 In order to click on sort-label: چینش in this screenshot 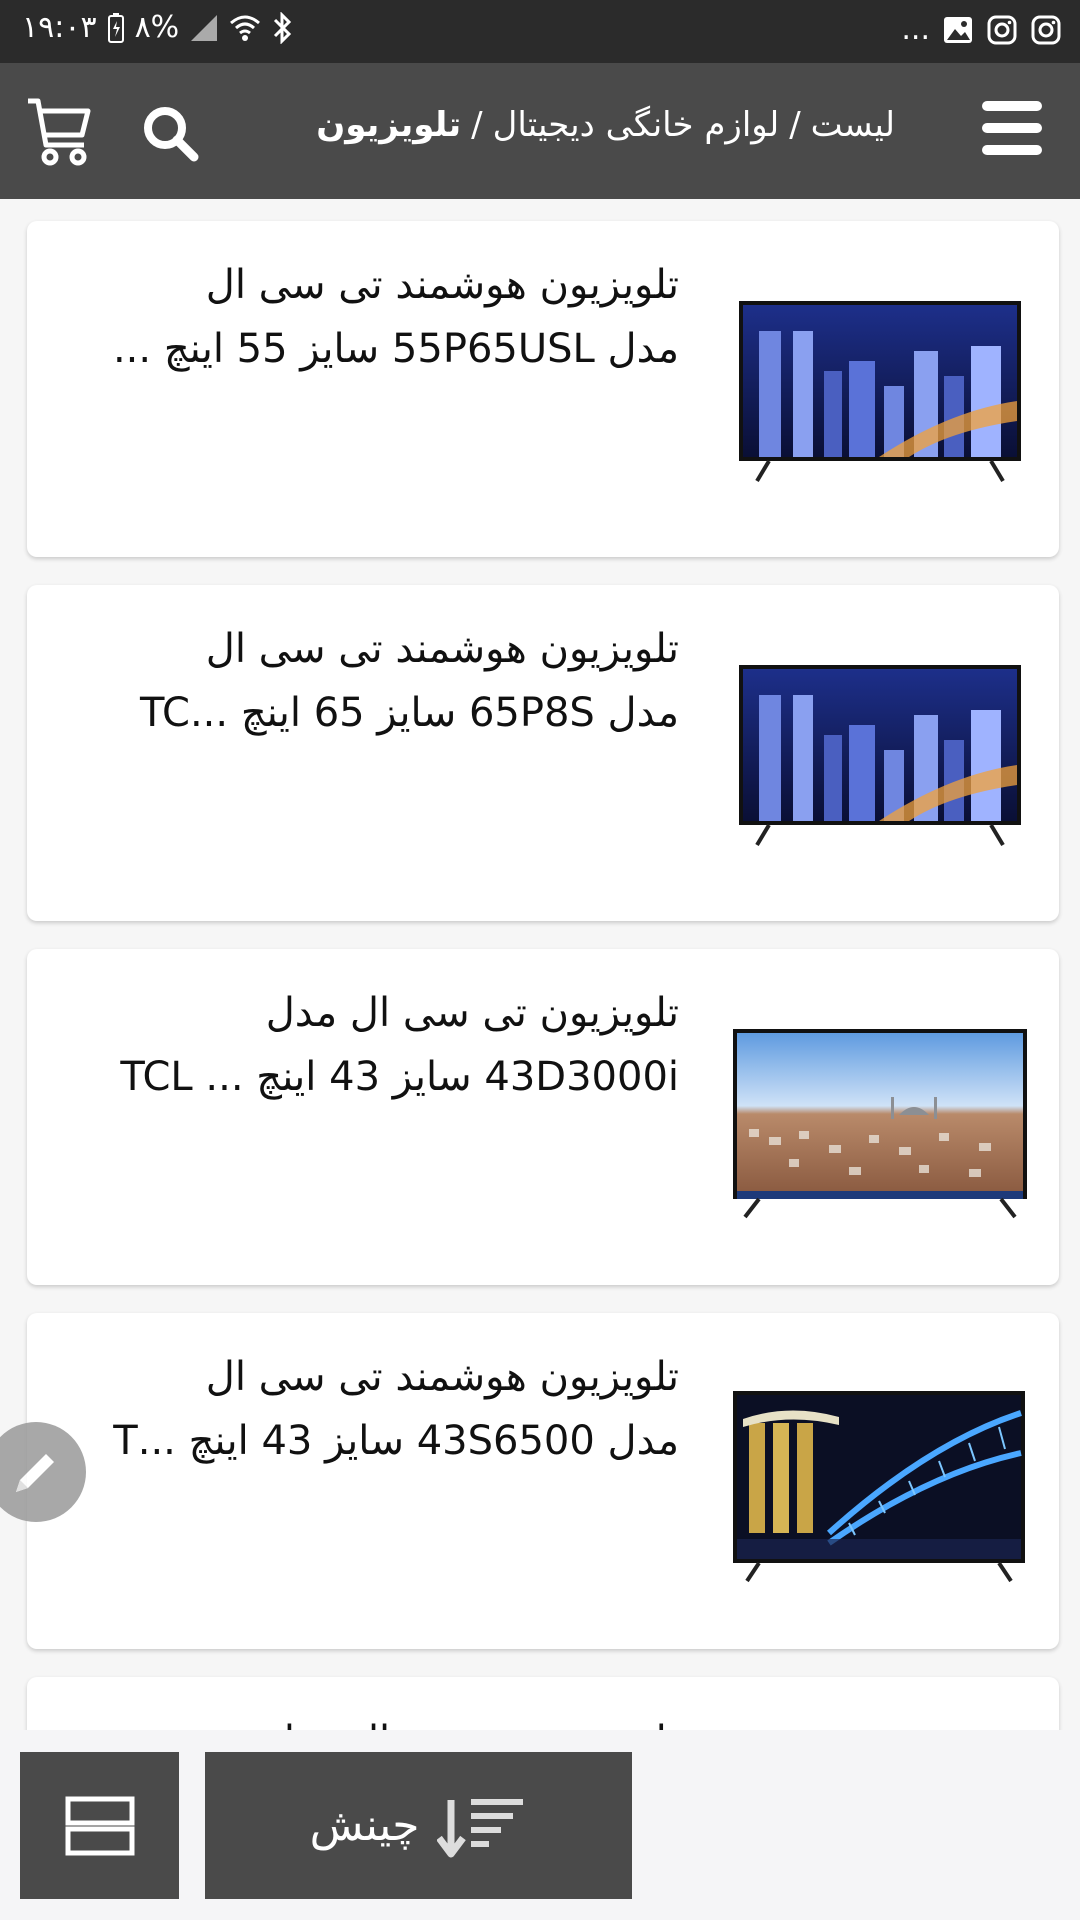, I will do `click(364, 1825)`.